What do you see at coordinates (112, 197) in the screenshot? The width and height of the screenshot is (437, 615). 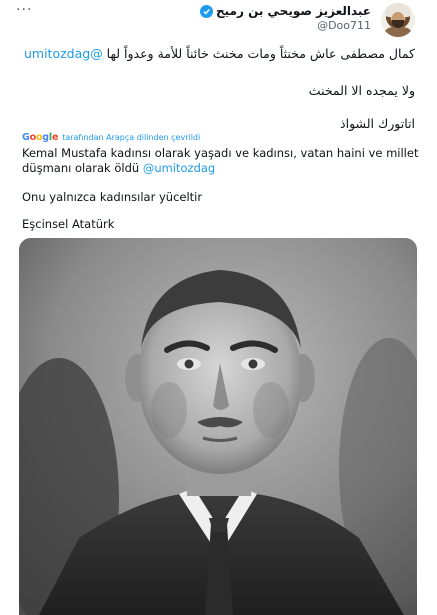 I see `translated-line-3: Onu yalnızca kadınsılar yüceltir` at bounding box center [112, 197].